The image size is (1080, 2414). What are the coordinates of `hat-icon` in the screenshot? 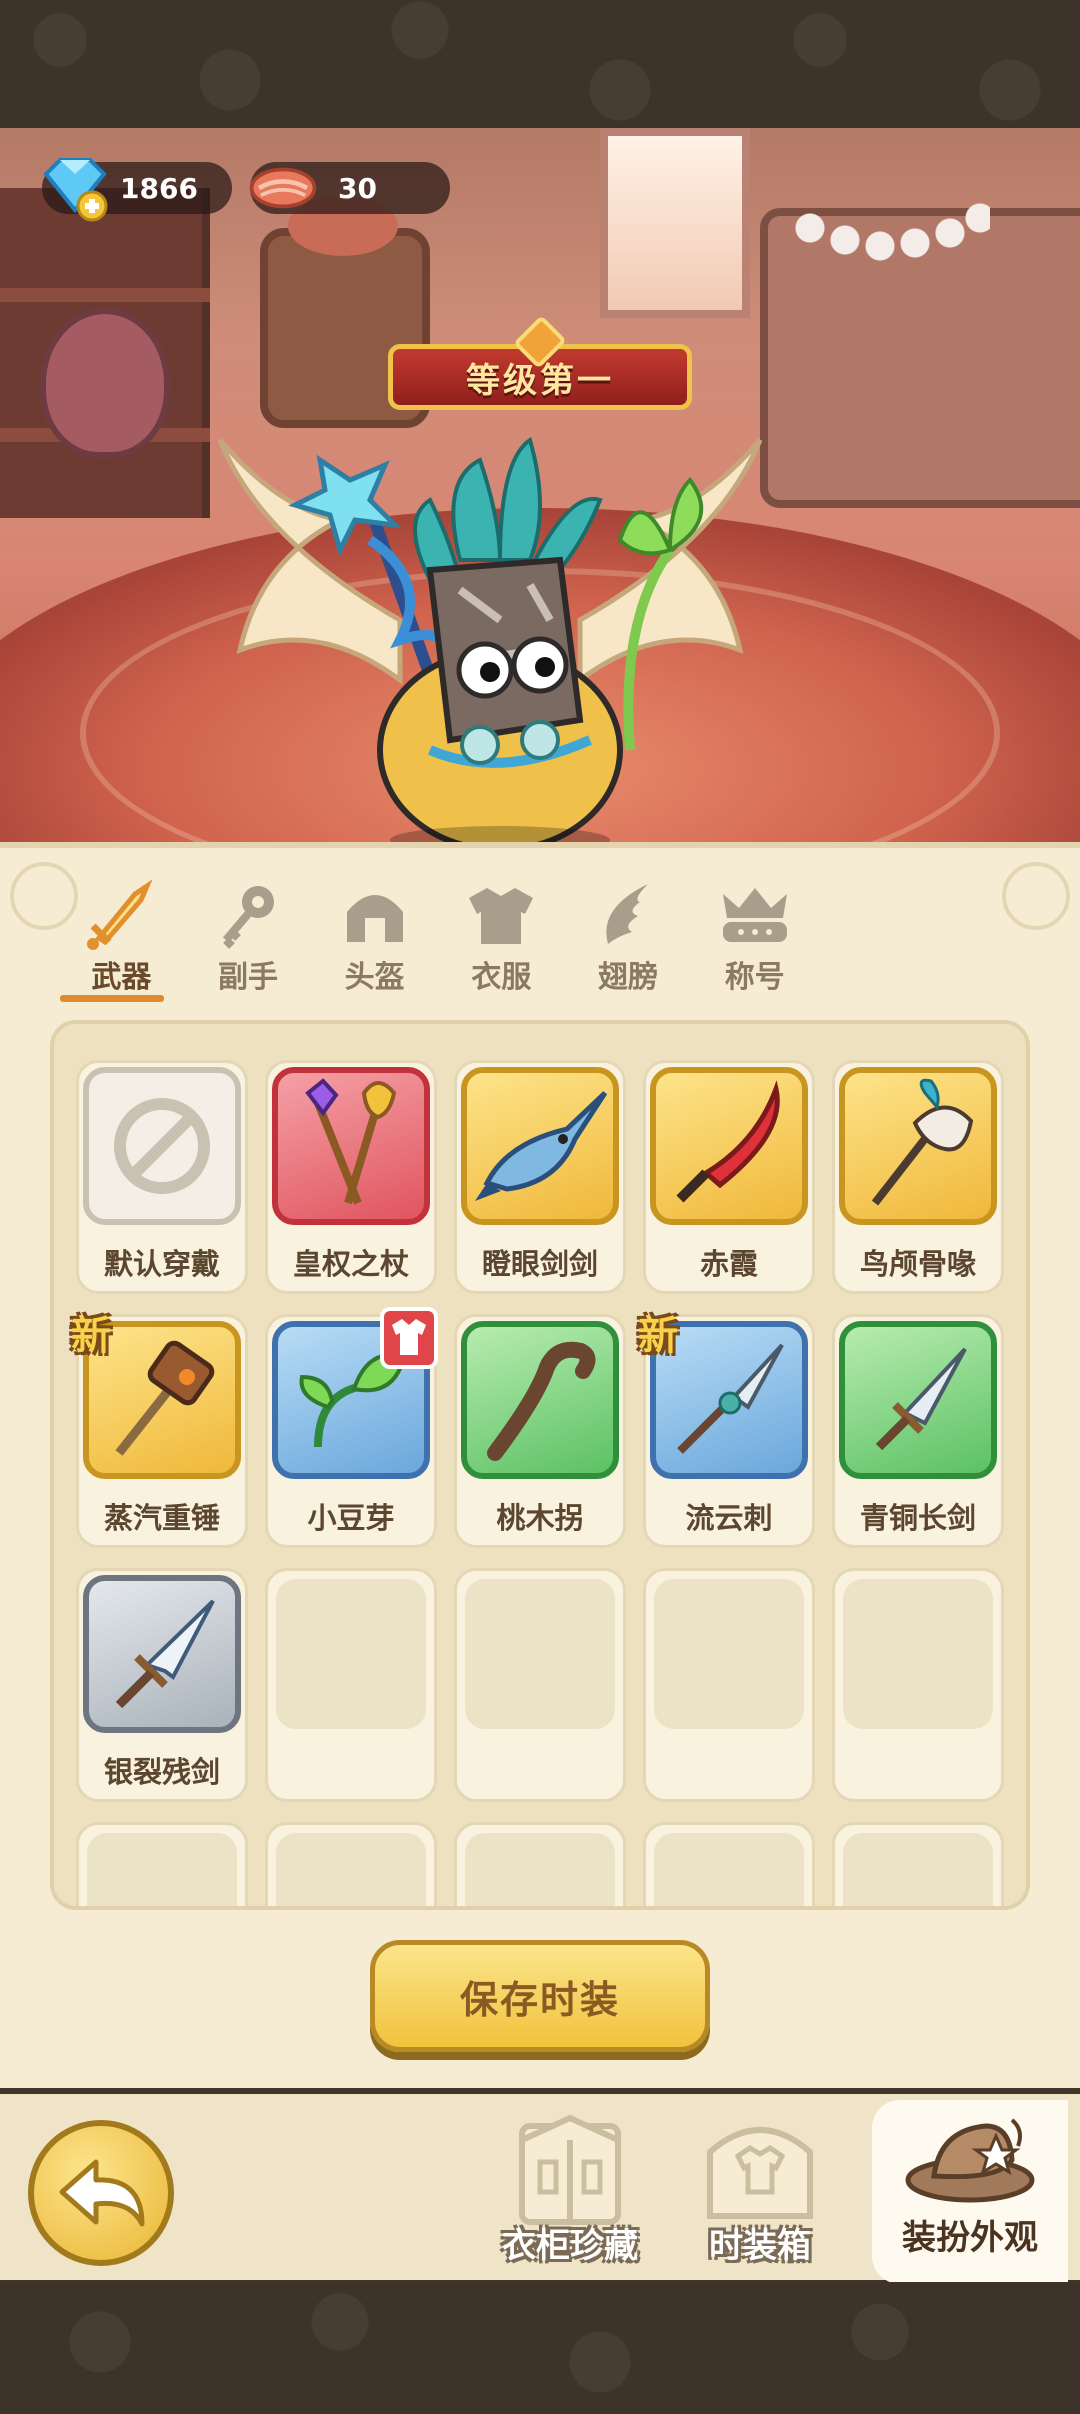 It's located at (970, 2160).